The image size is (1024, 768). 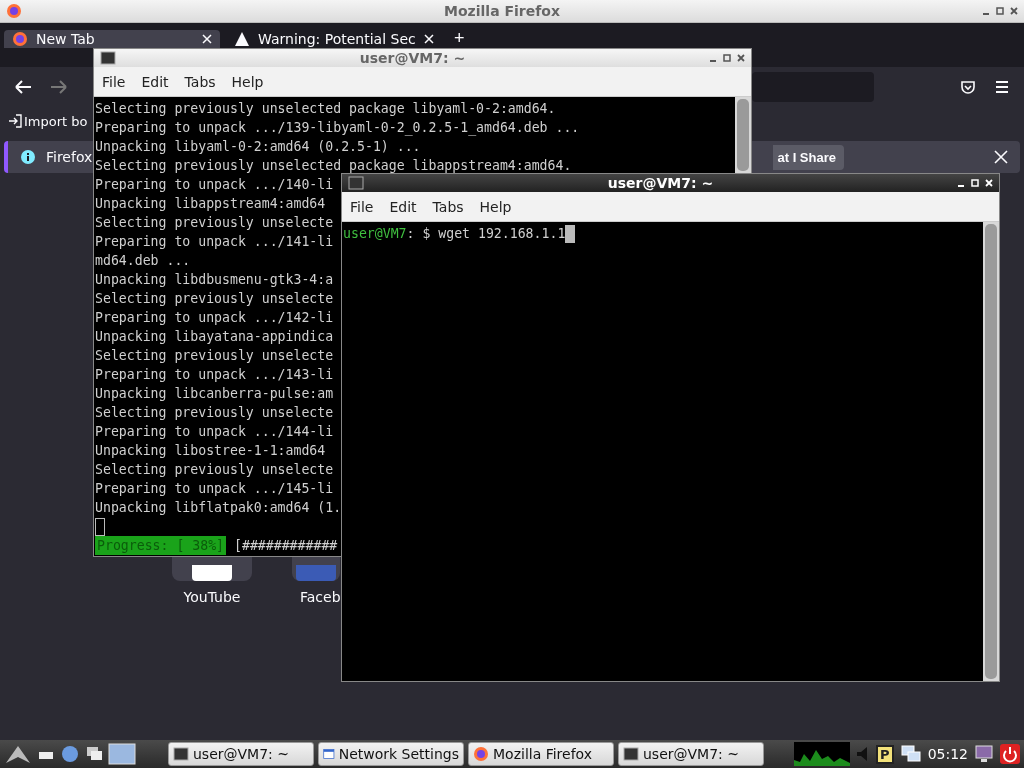 What do you see at coordinates (1010, 754) in the screenshot?
I see `power-icon` at bounding box center [1010, 754].